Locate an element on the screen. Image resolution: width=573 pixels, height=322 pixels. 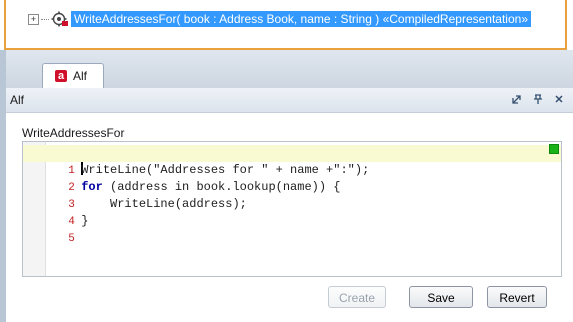
tree-connector is located at coordinates (45, 19).